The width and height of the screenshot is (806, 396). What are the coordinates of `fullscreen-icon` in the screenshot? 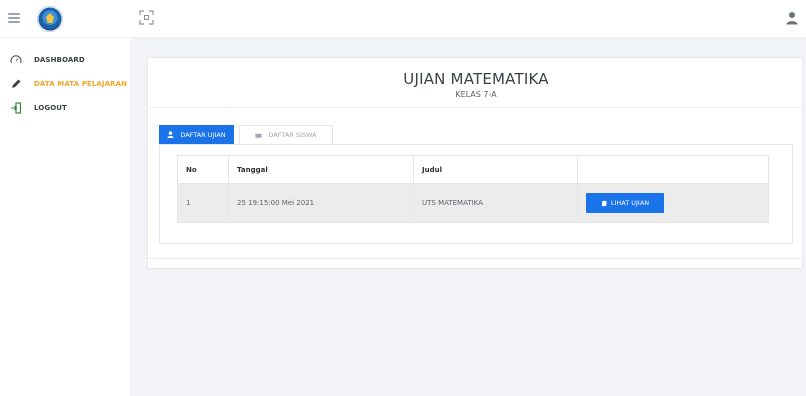 It's located at (146, 17).